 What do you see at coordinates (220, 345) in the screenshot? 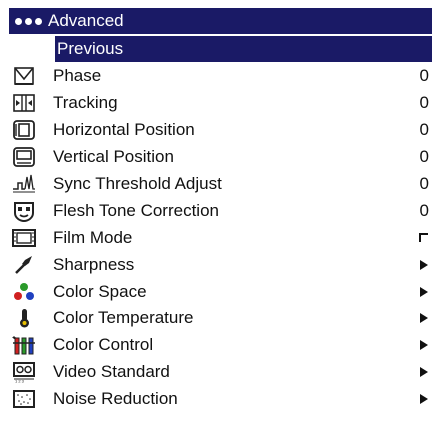
I see `menu-item-color-control: Color Control` at bounding box center [220, 345].